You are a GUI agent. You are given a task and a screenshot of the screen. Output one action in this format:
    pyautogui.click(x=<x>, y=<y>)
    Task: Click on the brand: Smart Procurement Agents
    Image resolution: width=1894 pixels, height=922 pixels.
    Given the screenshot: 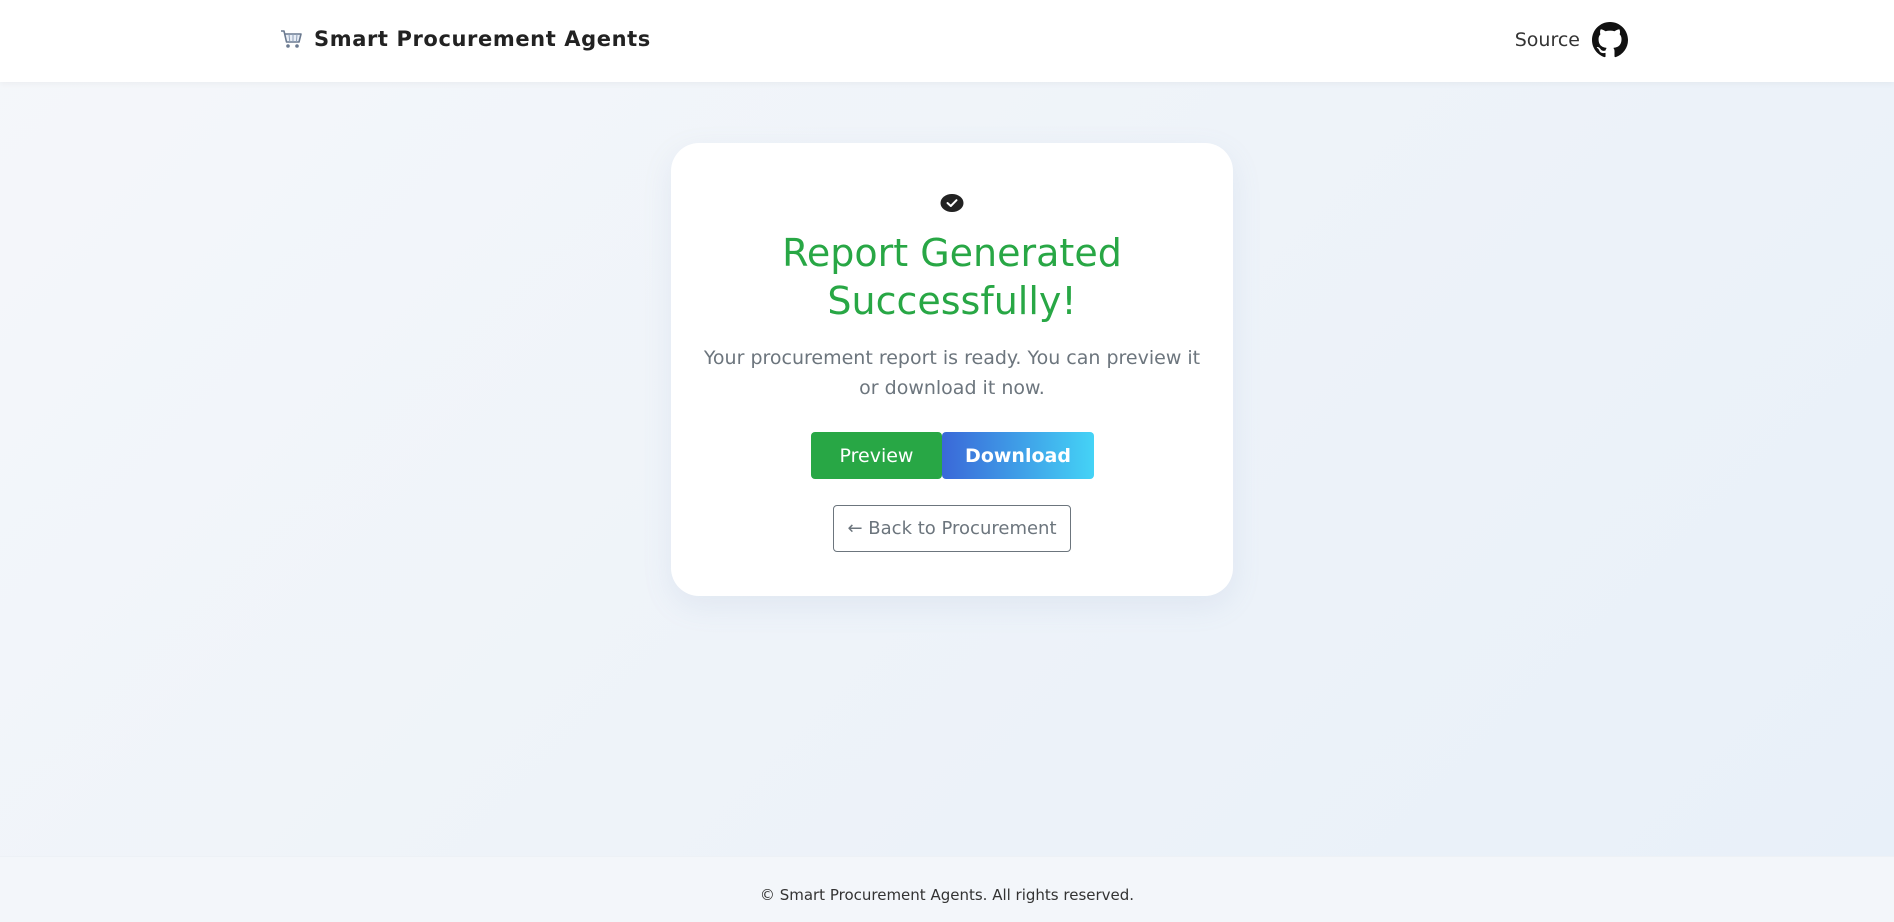 What is the action you would take?
    pyautogui.click(x=465, y=39)
    